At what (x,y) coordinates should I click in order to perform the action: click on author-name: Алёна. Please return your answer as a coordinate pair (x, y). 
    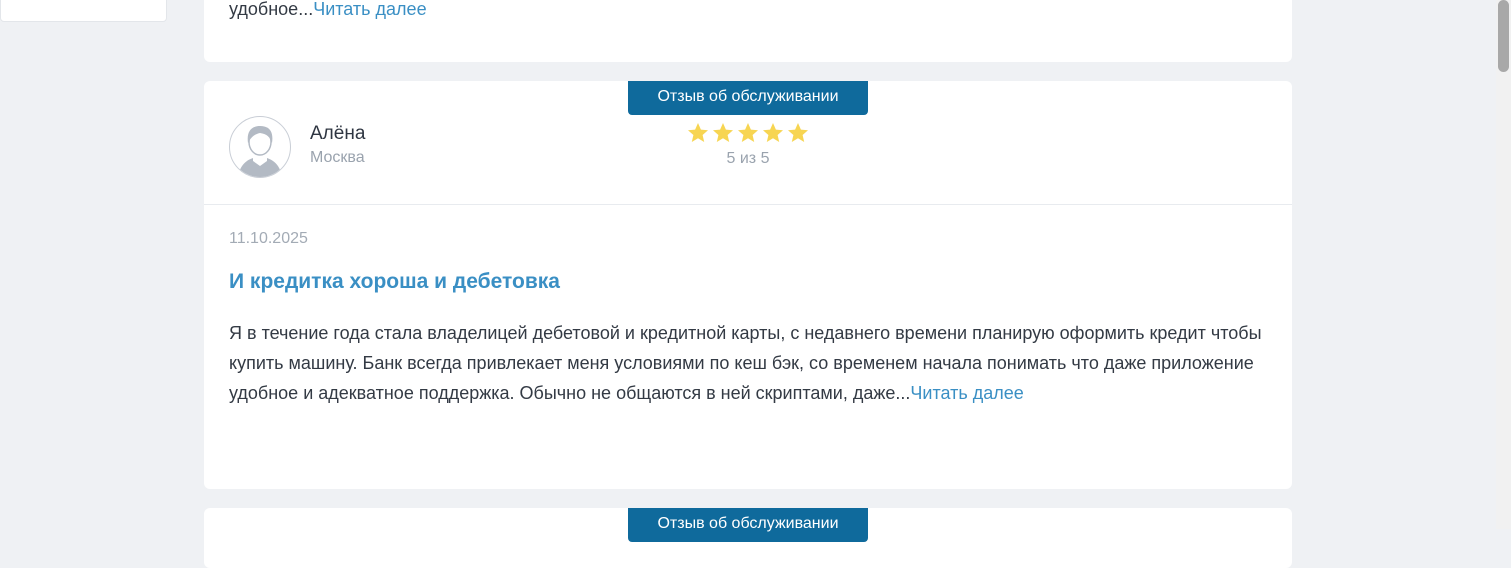
    Looking at the image, I should click on (338, 133).